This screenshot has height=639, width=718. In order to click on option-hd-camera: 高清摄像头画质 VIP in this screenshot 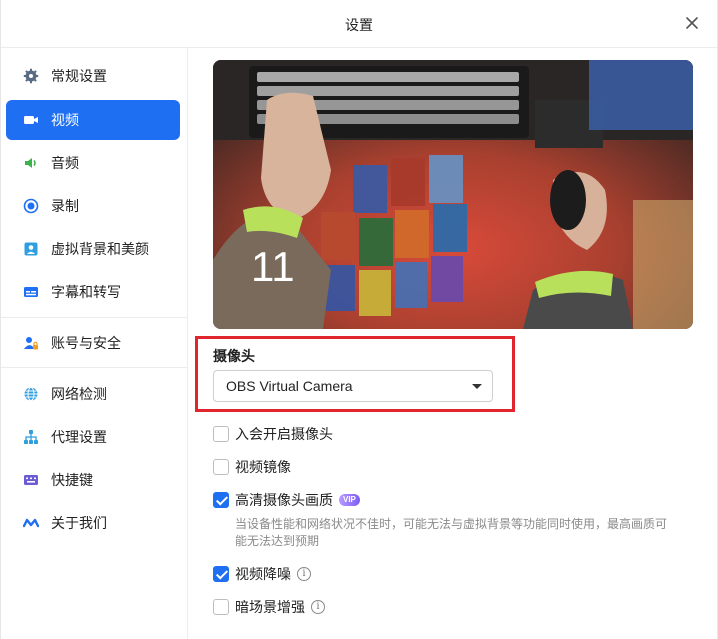, I will do `click(286, 500)`.